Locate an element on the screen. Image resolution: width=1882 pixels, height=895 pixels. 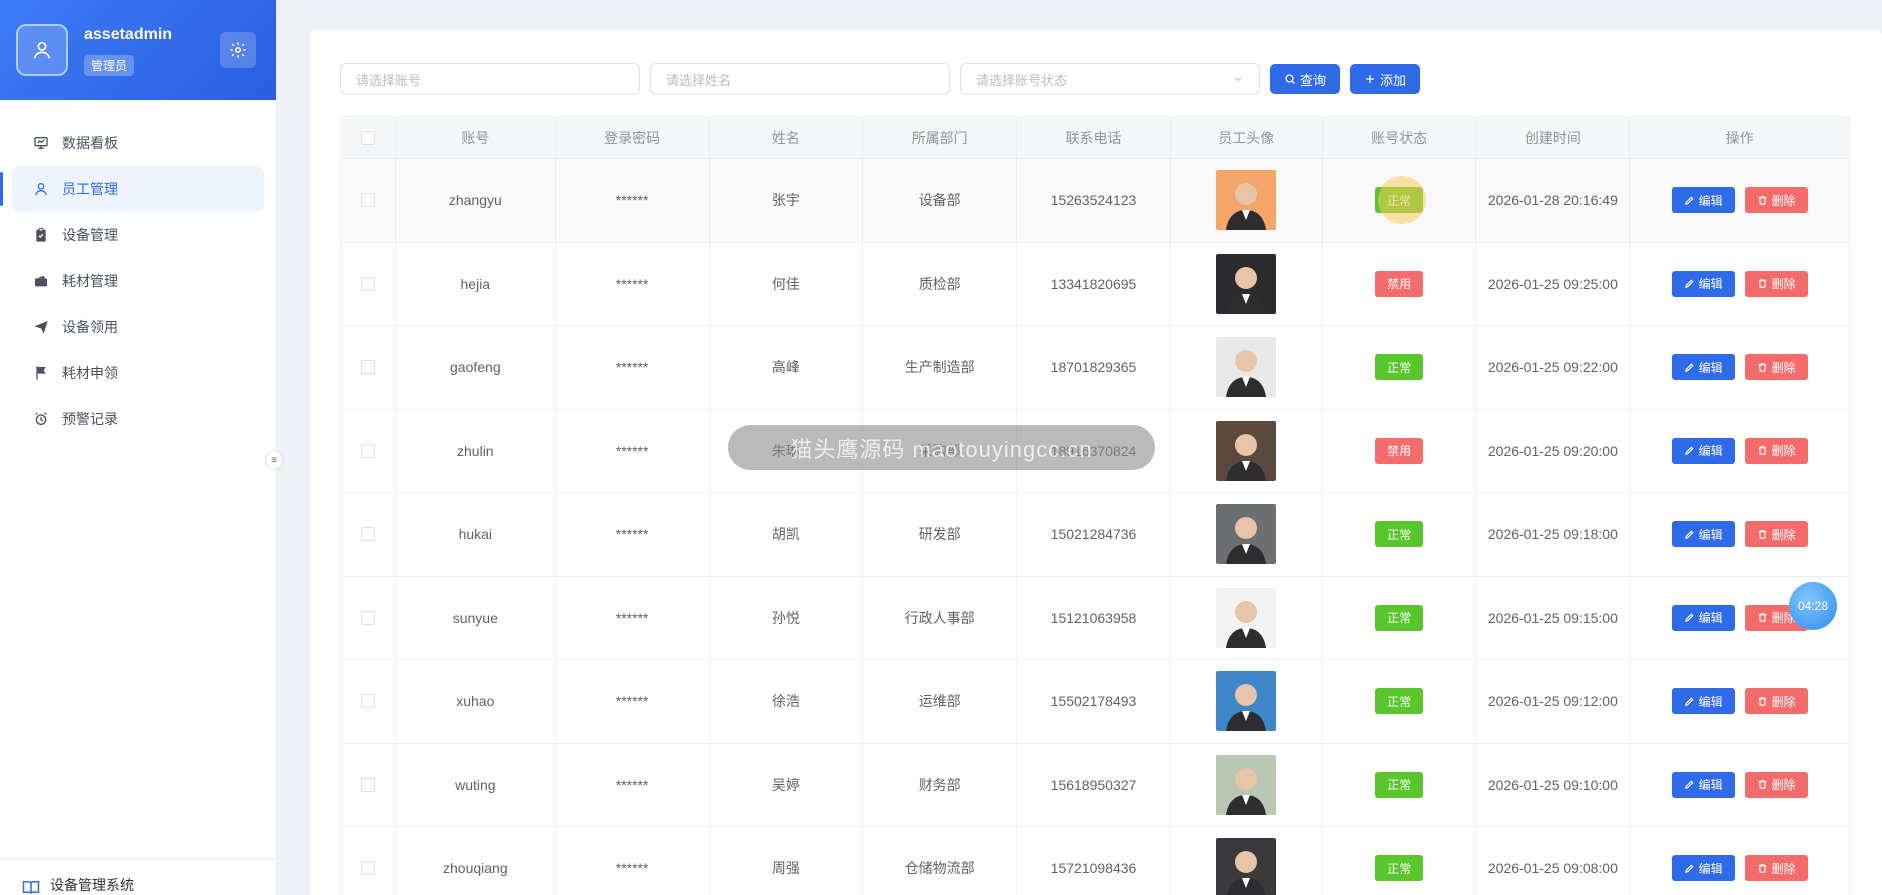
name-filter-input: 请选择姓名 is located at coordinates (800, 79).